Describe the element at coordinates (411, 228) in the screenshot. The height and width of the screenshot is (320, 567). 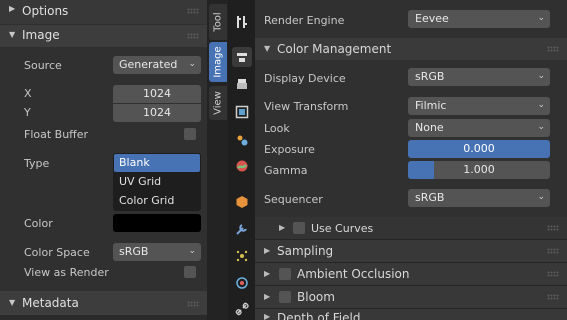
I see `use-curves-subpanel-header: ▶ Use Curves` at that location.